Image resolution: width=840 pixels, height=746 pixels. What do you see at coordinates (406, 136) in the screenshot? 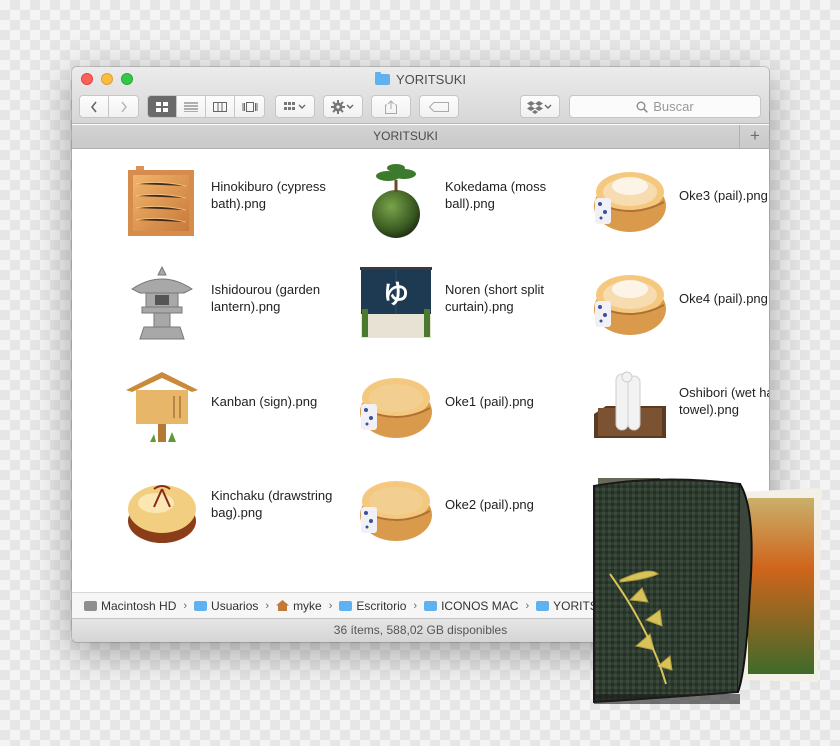
I see `tab-yoritsuki: YORITSUKI` at bounding box center [406, 136].